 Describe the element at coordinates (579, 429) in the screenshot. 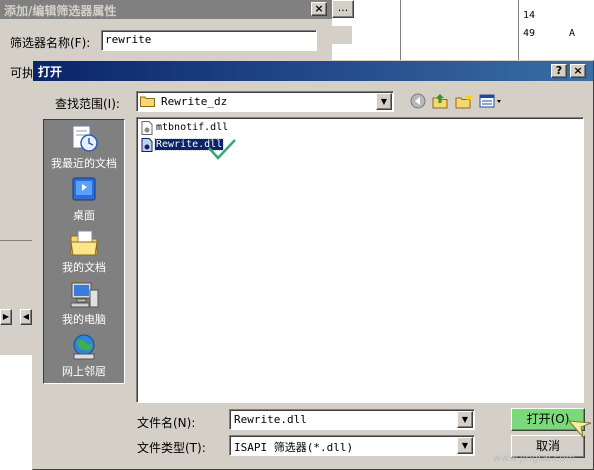

I see `pointer-icon` at that location.